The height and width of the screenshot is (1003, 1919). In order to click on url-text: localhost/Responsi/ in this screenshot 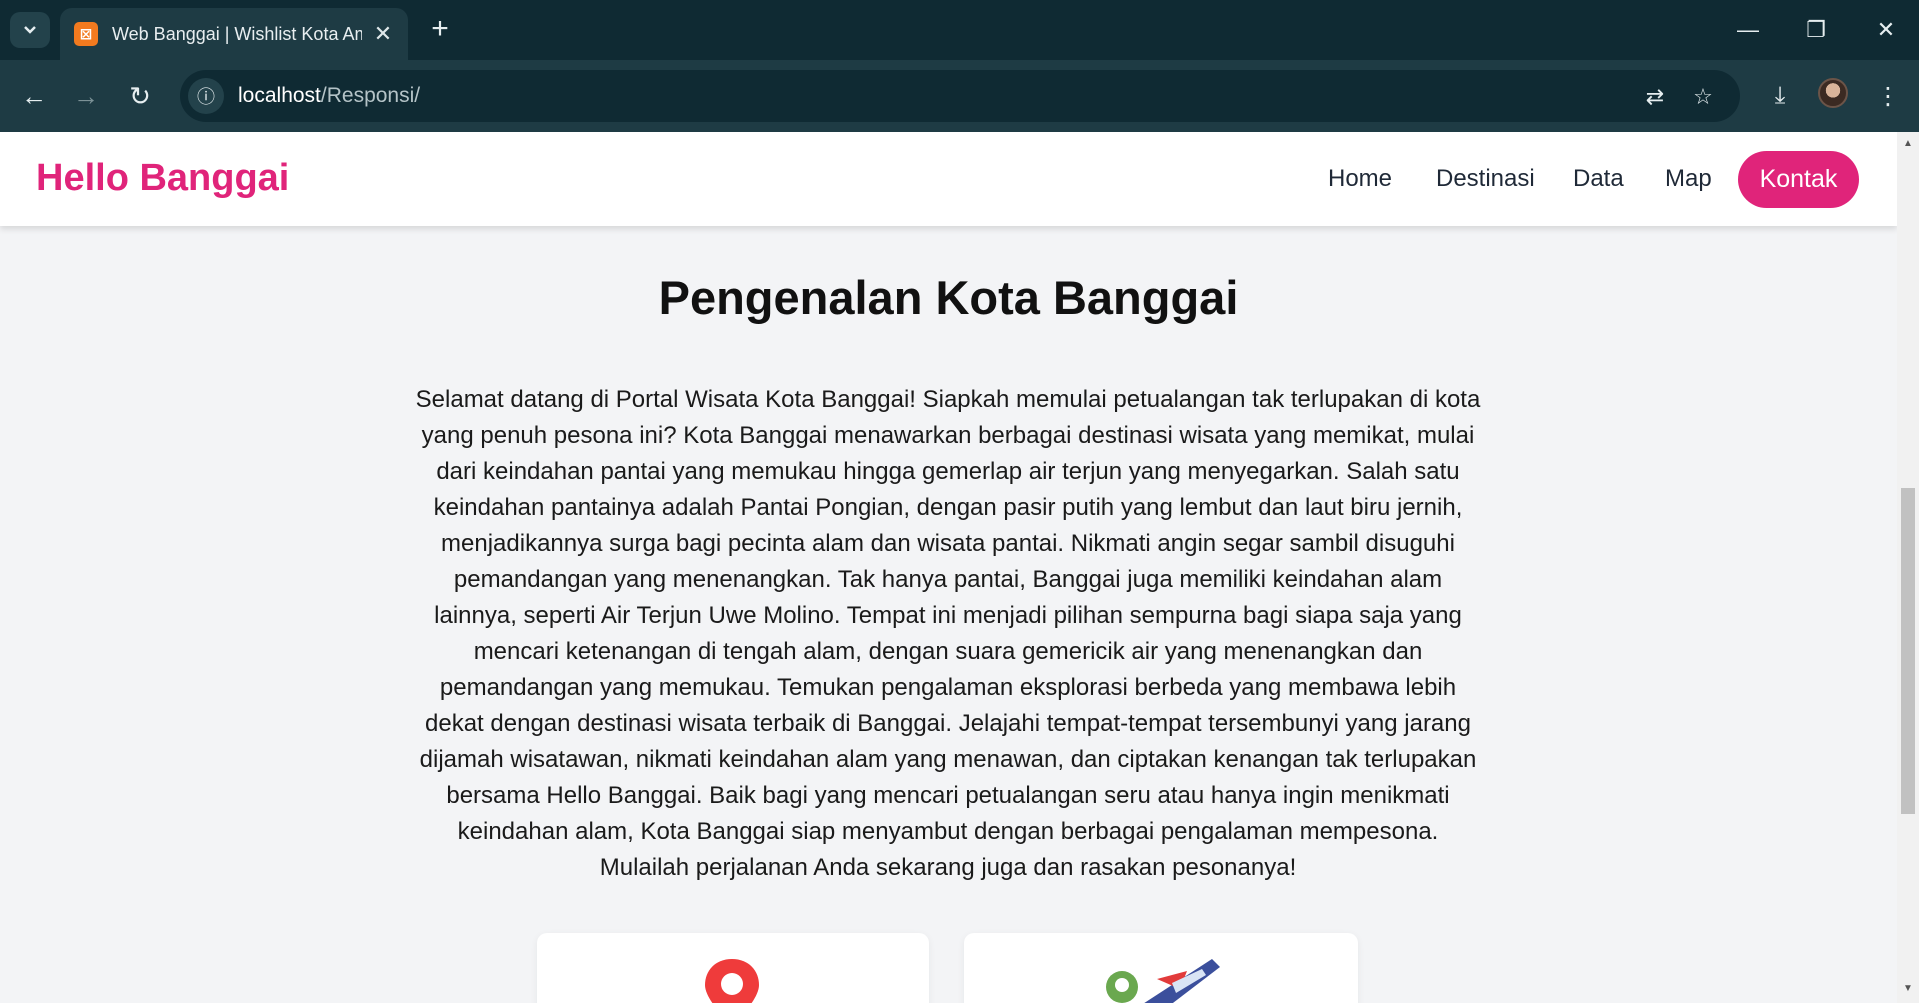, I will do `click(329, 96)`.